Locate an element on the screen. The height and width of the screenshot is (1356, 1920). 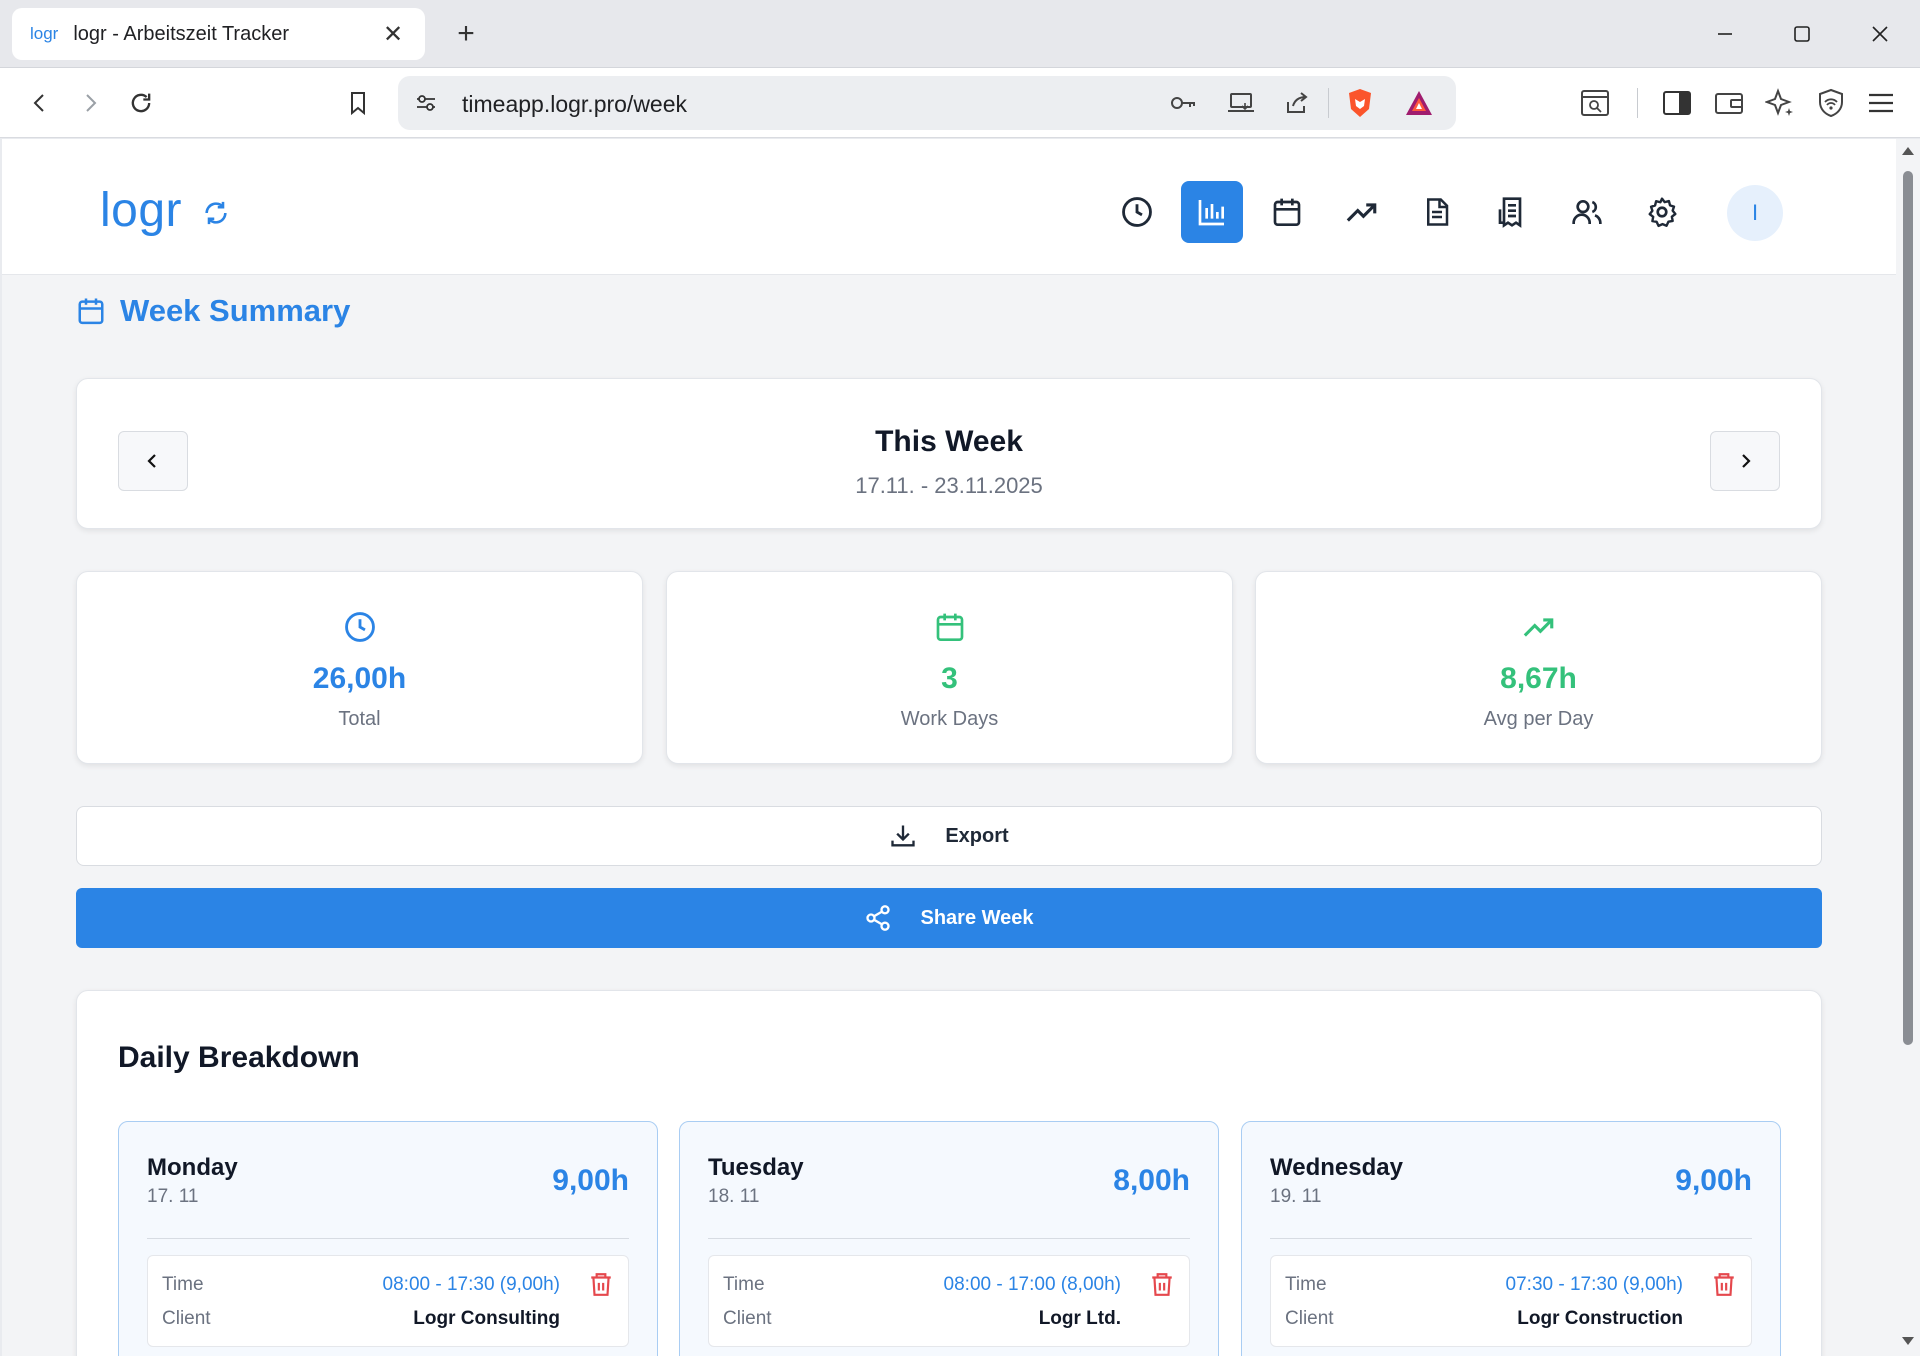
day-name: Wednesday is located at coordinates (1336, 1167).